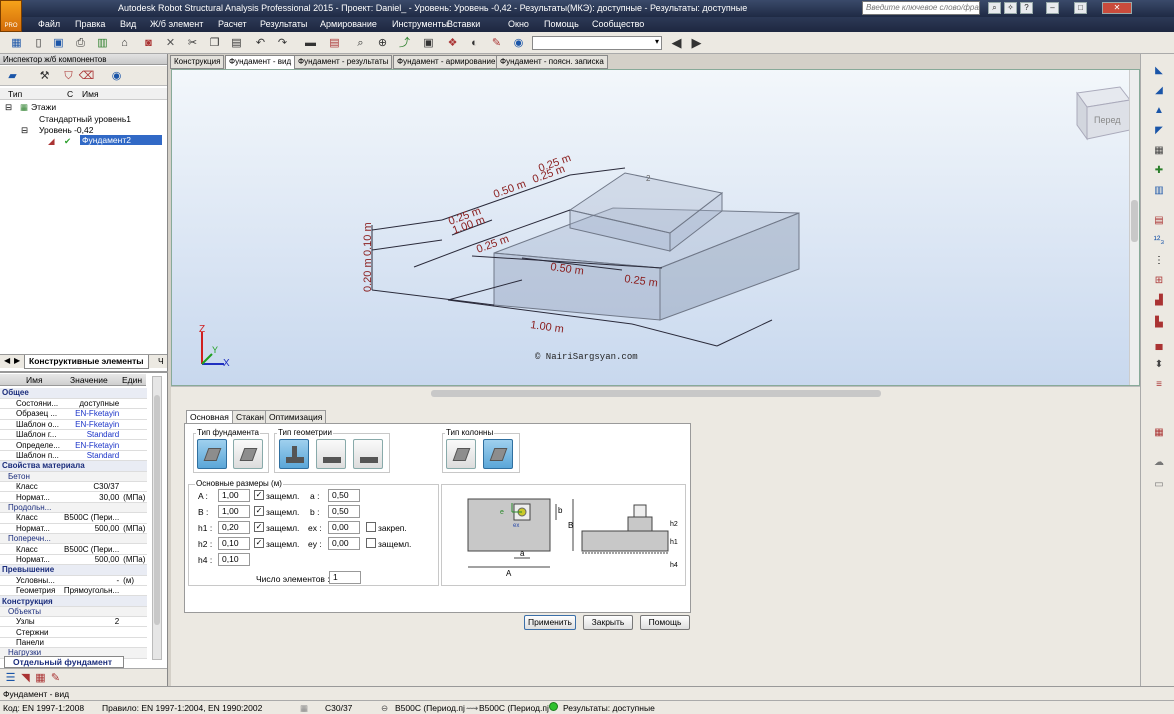 The height and width of the screenshot is (714, 1174). What do you see at coordinates (282, 43) in the screenshot?
I see `redo-icon: ↷` at bounding box center [282, 43].